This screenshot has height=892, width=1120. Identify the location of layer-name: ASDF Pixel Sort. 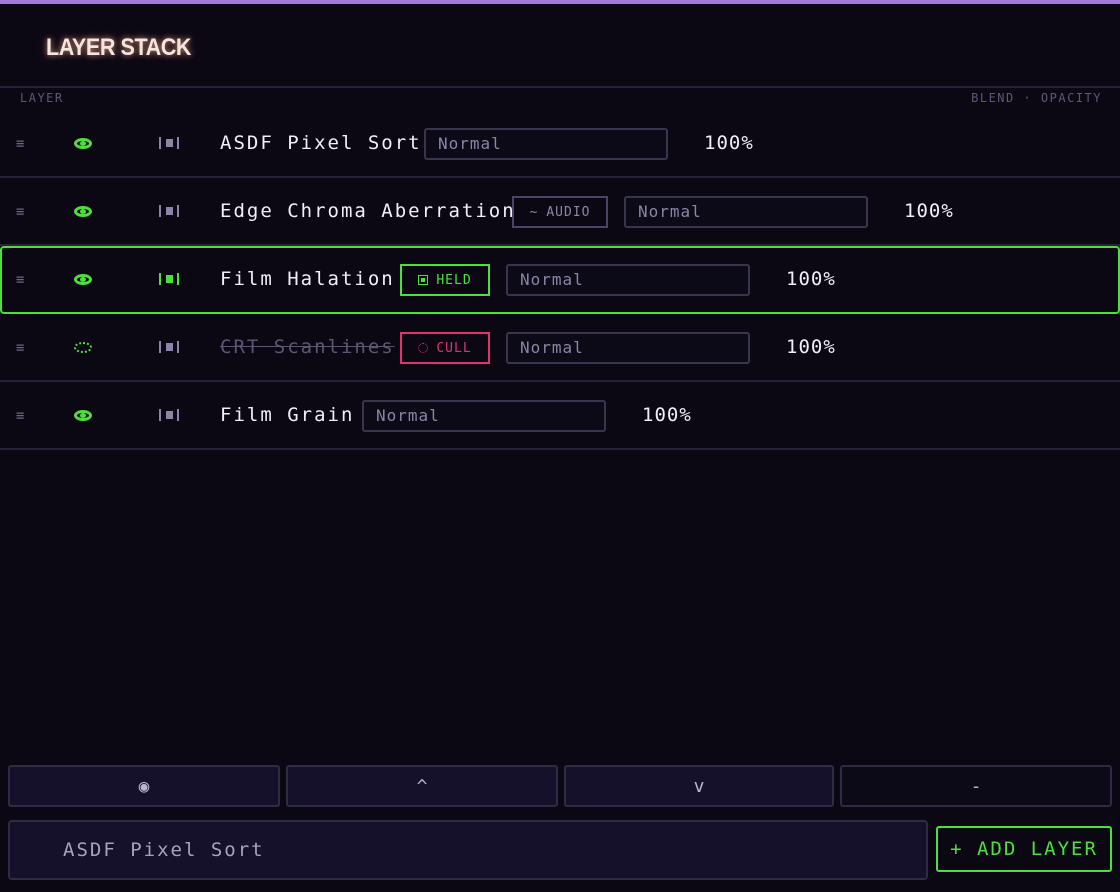
(321, 143).